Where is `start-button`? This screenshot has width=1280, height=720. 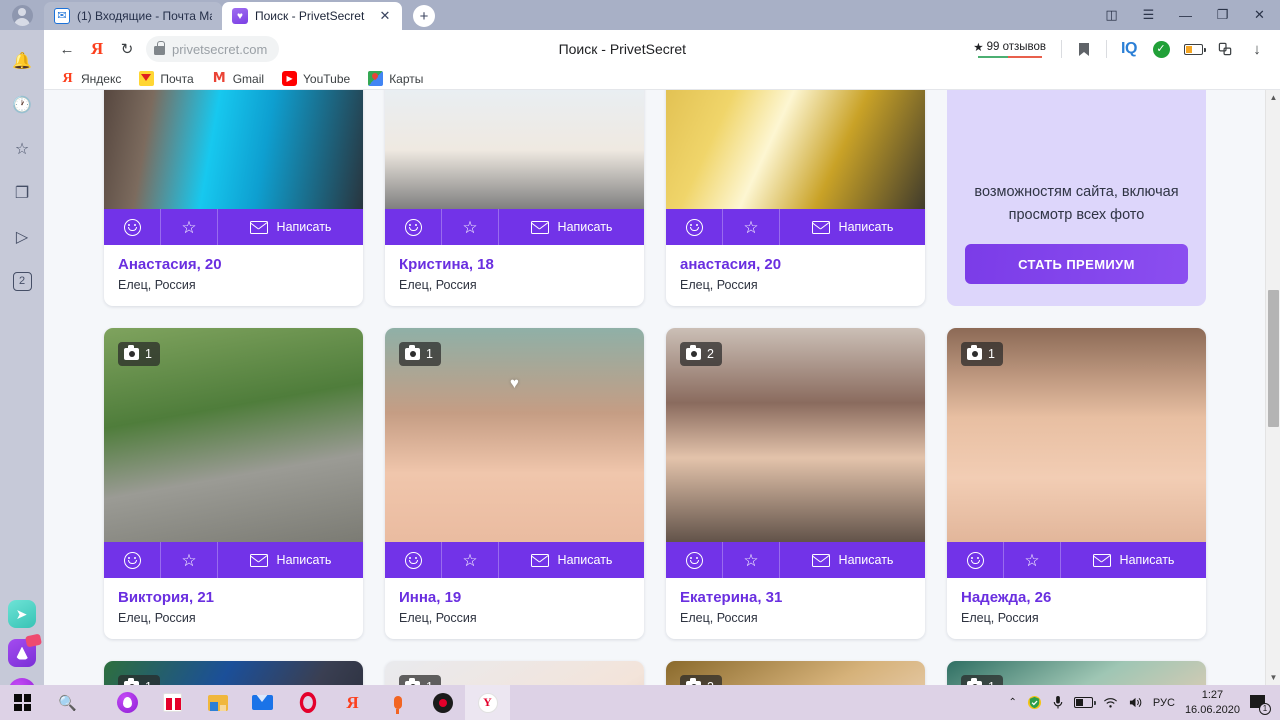
start-button is located at coordinates (22, 702).